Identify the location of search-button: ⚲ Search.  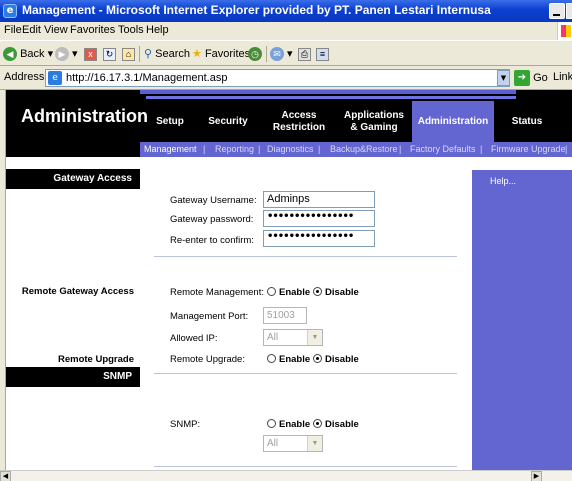
(167, 54).